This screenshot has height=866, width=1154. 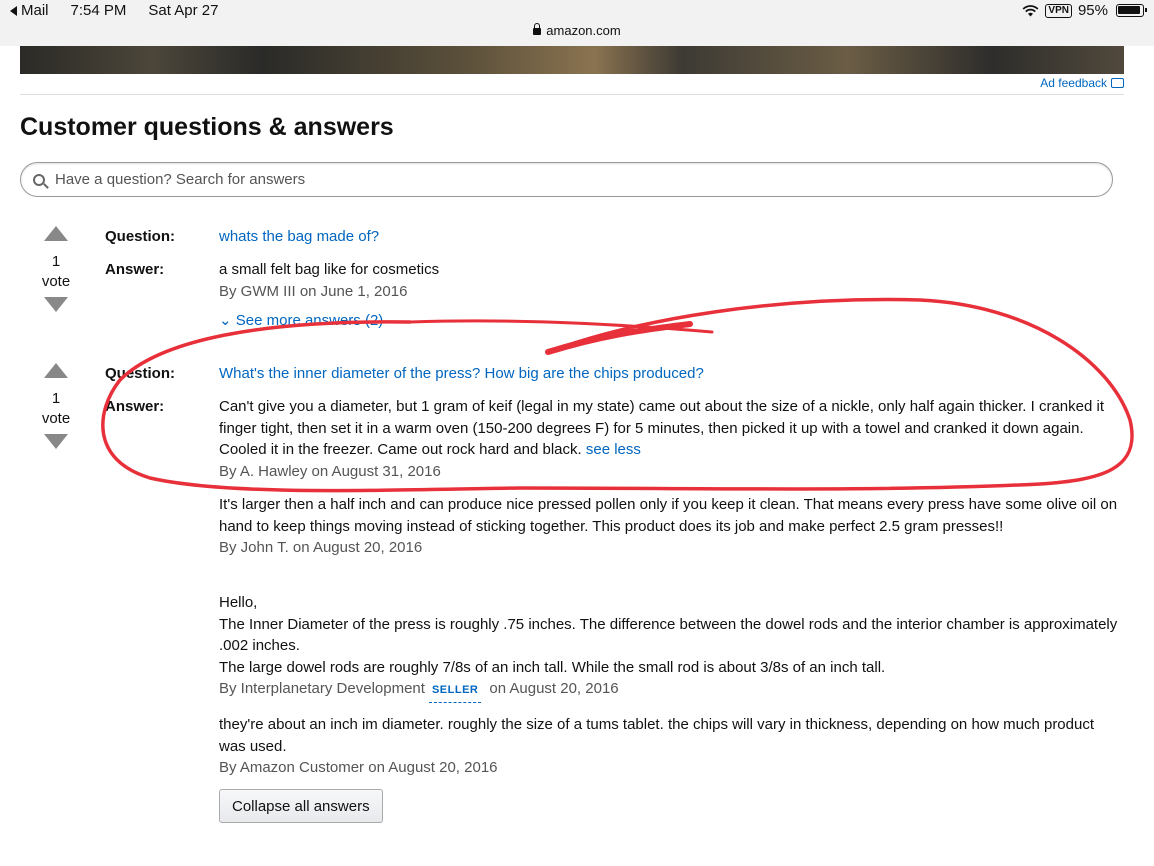 I want to click on divider, so click(x=572, y=94).